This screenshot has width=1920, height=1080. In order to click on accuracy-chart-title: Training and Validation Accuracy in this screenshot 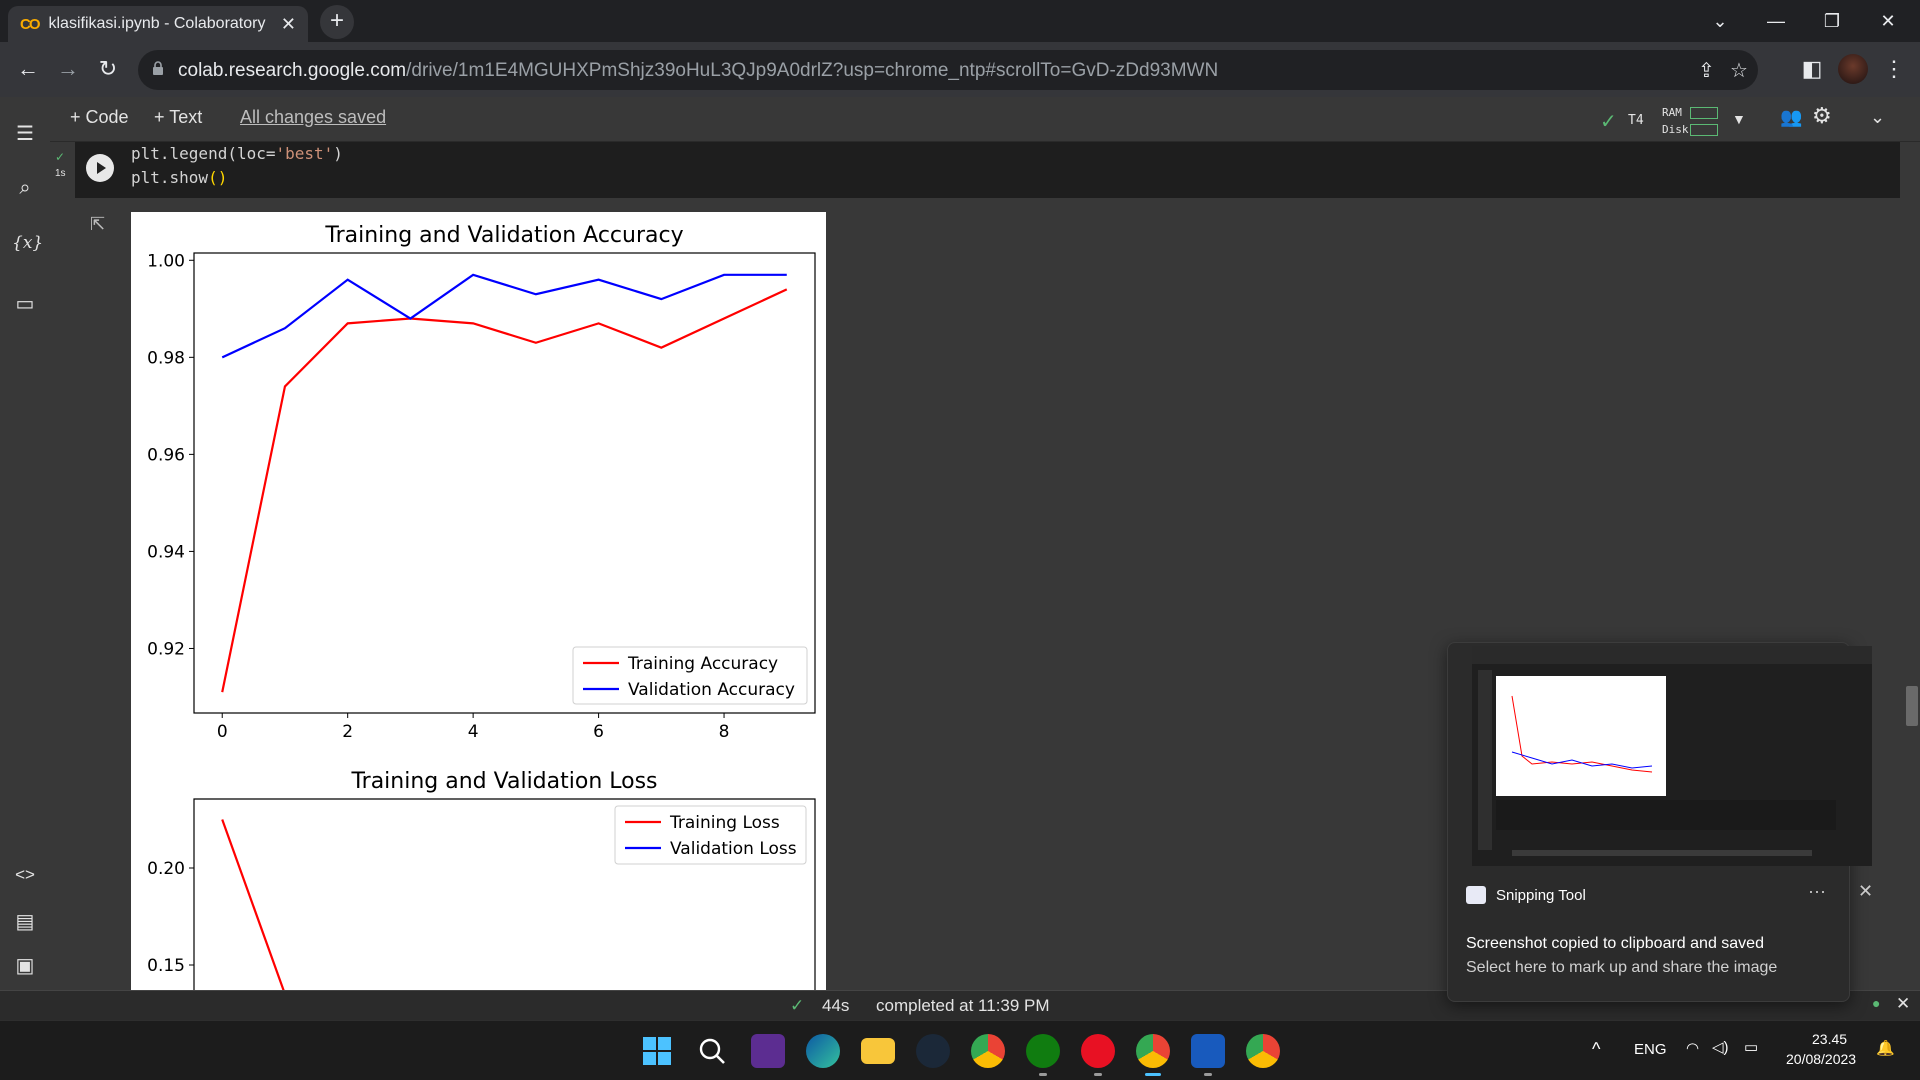, I will do `click(503, 235)`.